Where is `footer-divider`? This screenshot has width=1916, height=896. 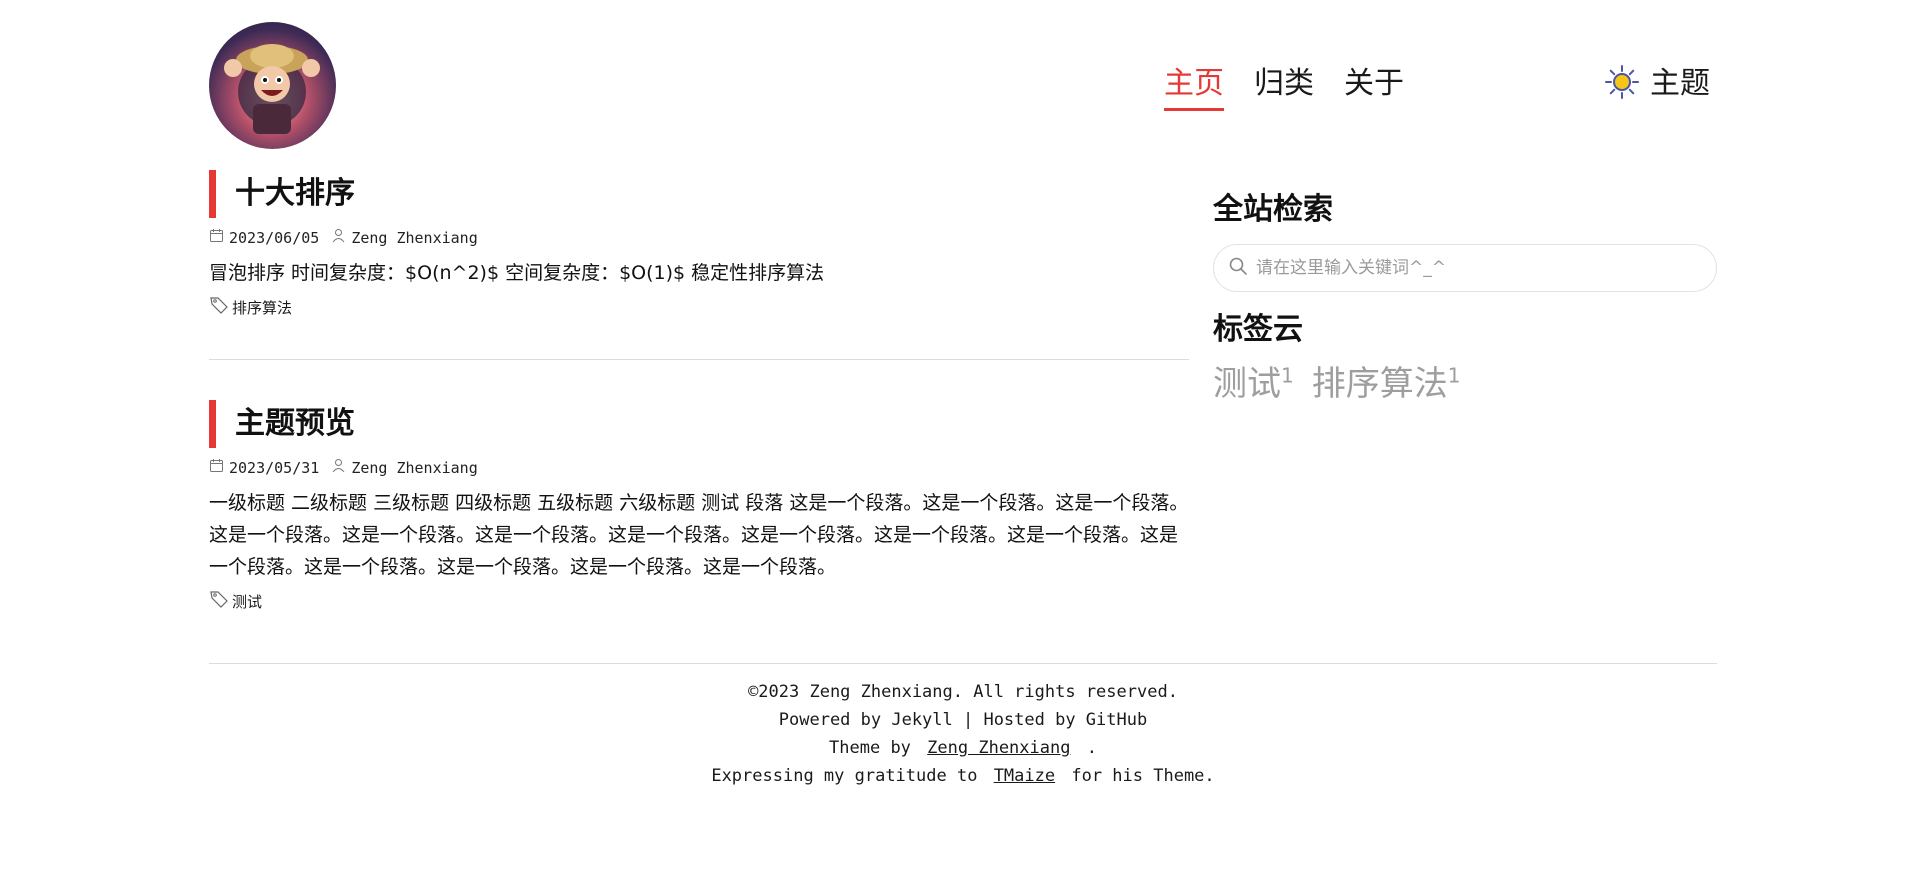
footer-divider is located at coordinates (963, 663).